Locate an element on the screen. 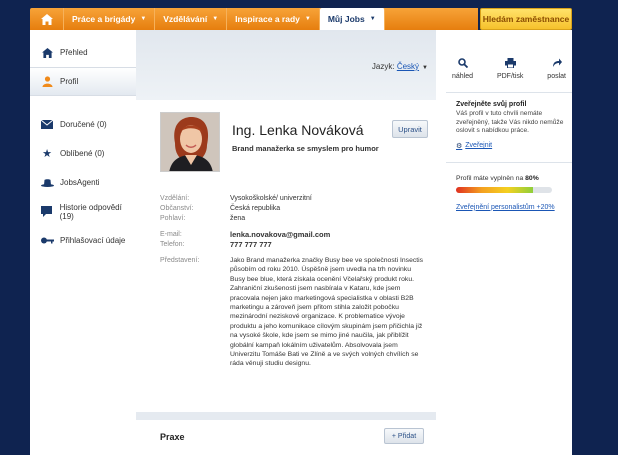 This screenshot has height=455, width=618. detail-value: 777 777 777 is located at coordinates (251, 244).